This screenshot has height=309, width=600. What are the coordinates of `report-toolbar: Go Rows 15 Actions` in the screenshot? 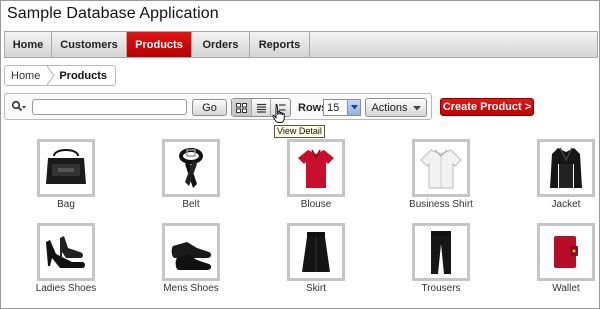 It's located at (218, 106).